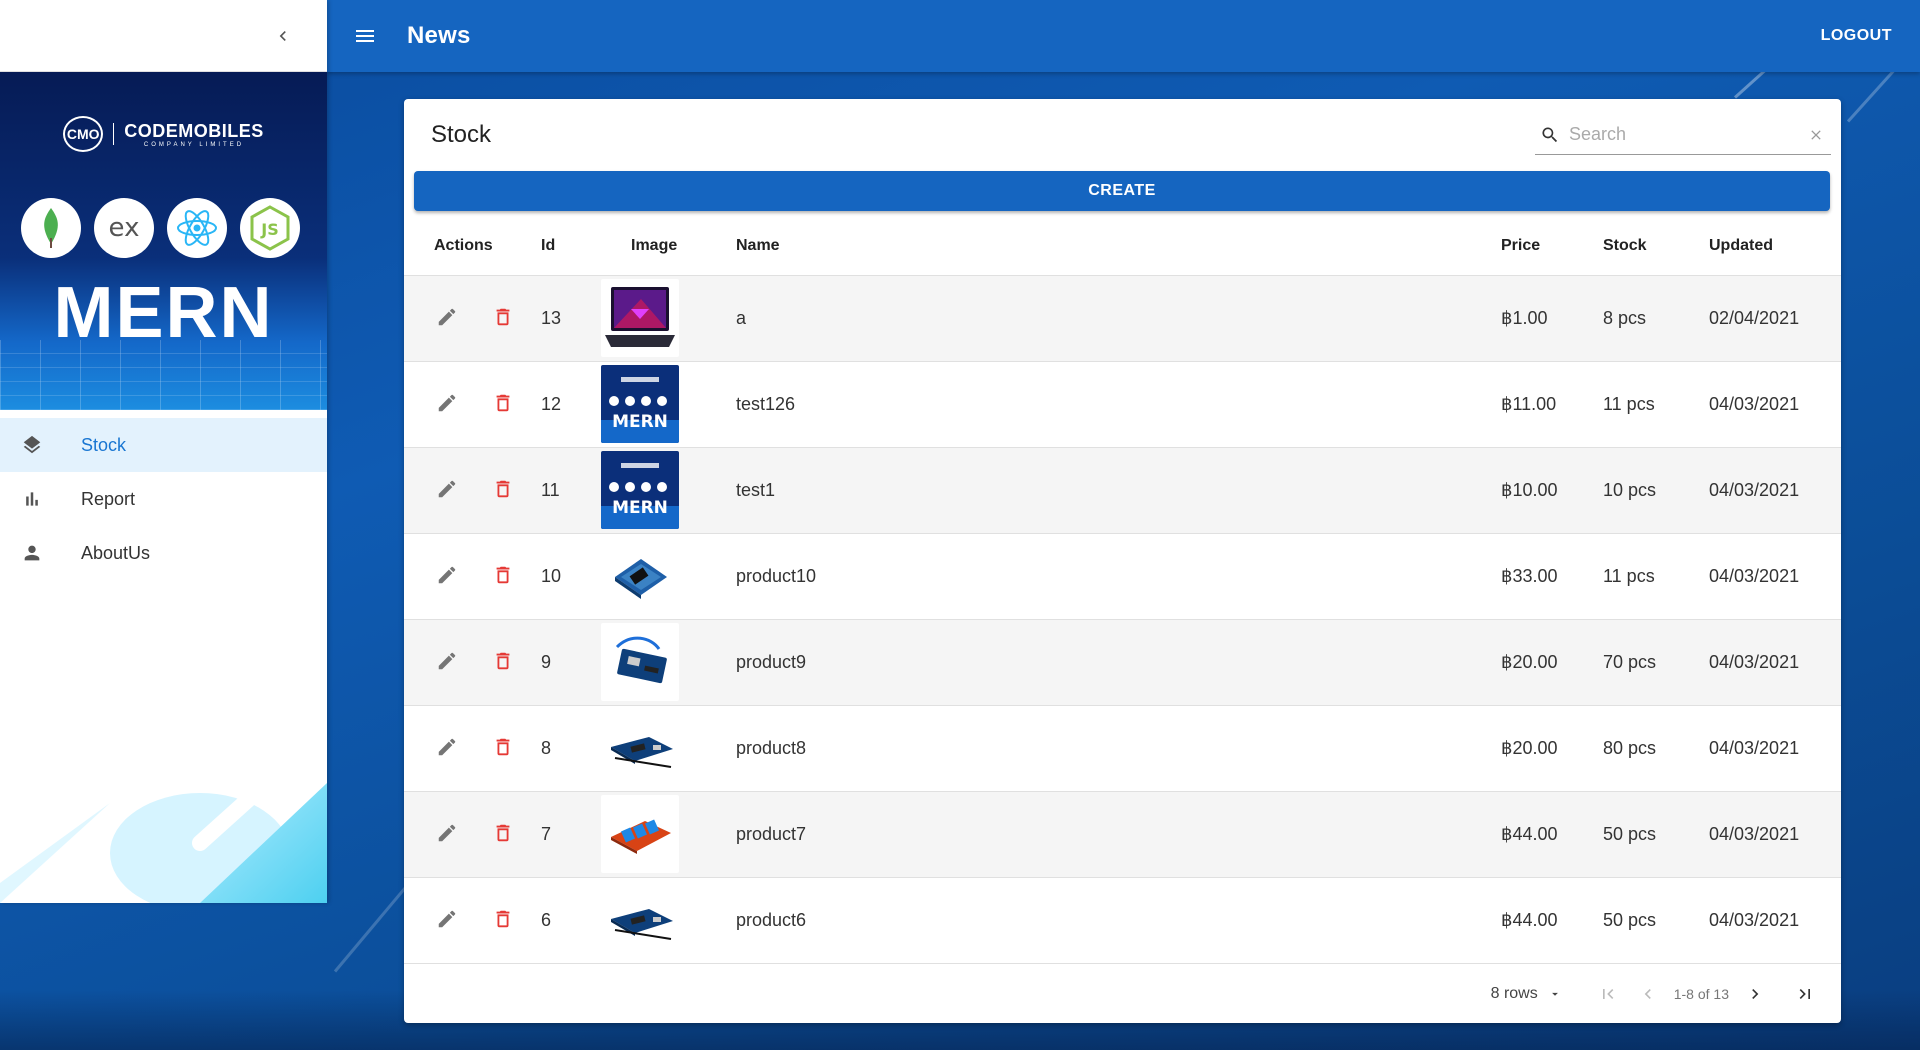 The width and height of the screenshot is (1920, 1050). Describe the element at coordinates (668, 246) in the screenshot. I see `column-header-image: Image` at that location.